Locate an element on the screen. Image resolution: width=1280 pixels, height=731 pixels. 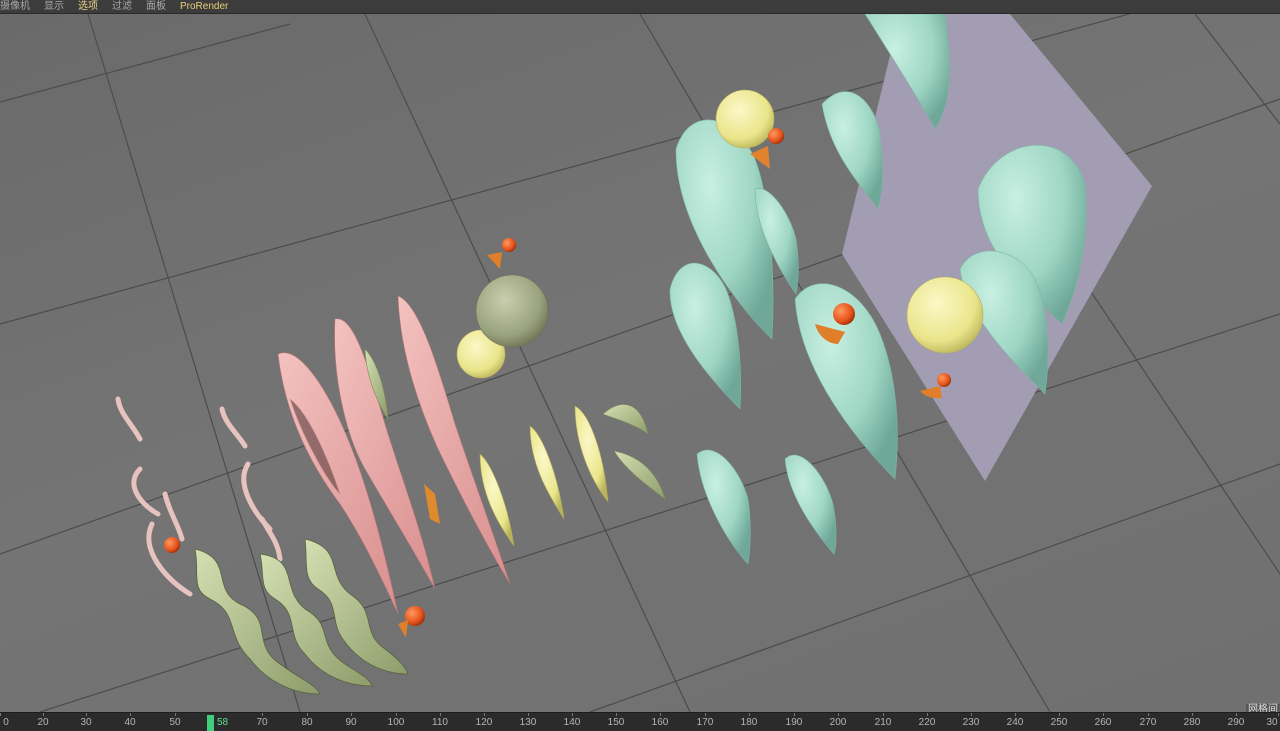
tick-label: 20 is located at coordinates (43, 722).